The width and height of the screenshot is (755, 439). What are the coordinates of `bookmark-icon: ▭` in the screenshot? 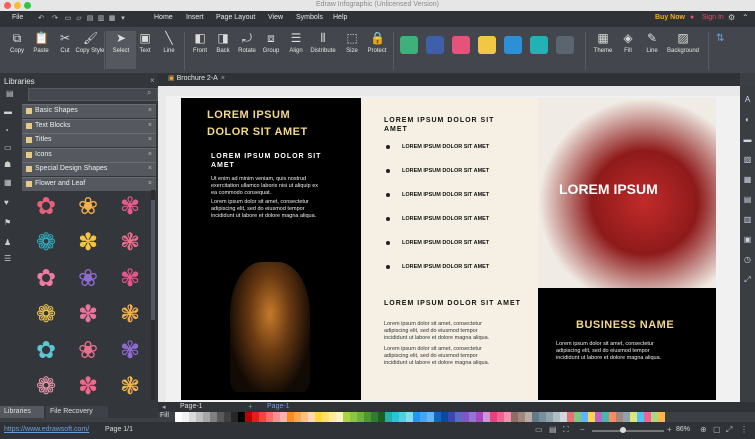 It's located at (12, 149).